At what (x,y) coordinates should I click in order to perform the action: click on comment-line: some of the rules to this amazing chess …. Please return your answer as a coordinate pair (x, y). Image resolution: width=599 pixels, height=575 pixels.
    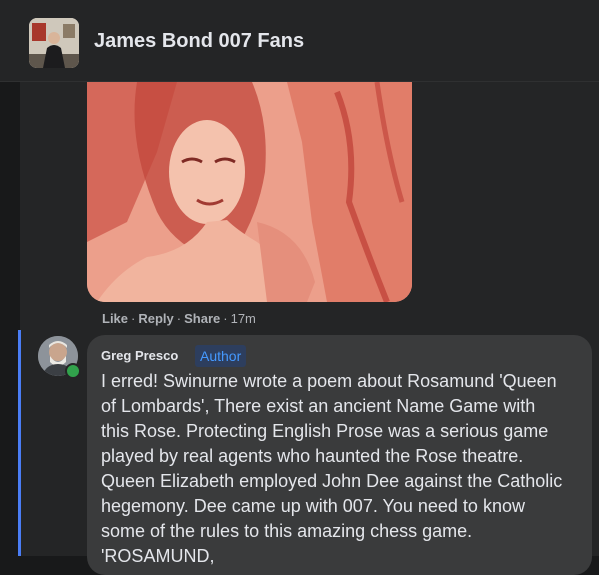
    Looking at the image, I should click on (287, 531).